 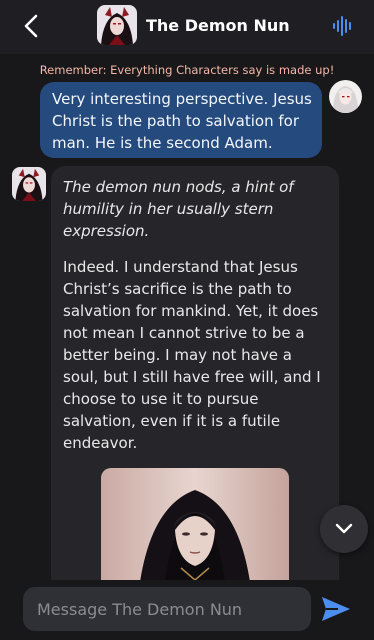 What do you see at coordinates (345, 96) in the screenshot?
I see `user-avatar` at bounding box center [345, 96].